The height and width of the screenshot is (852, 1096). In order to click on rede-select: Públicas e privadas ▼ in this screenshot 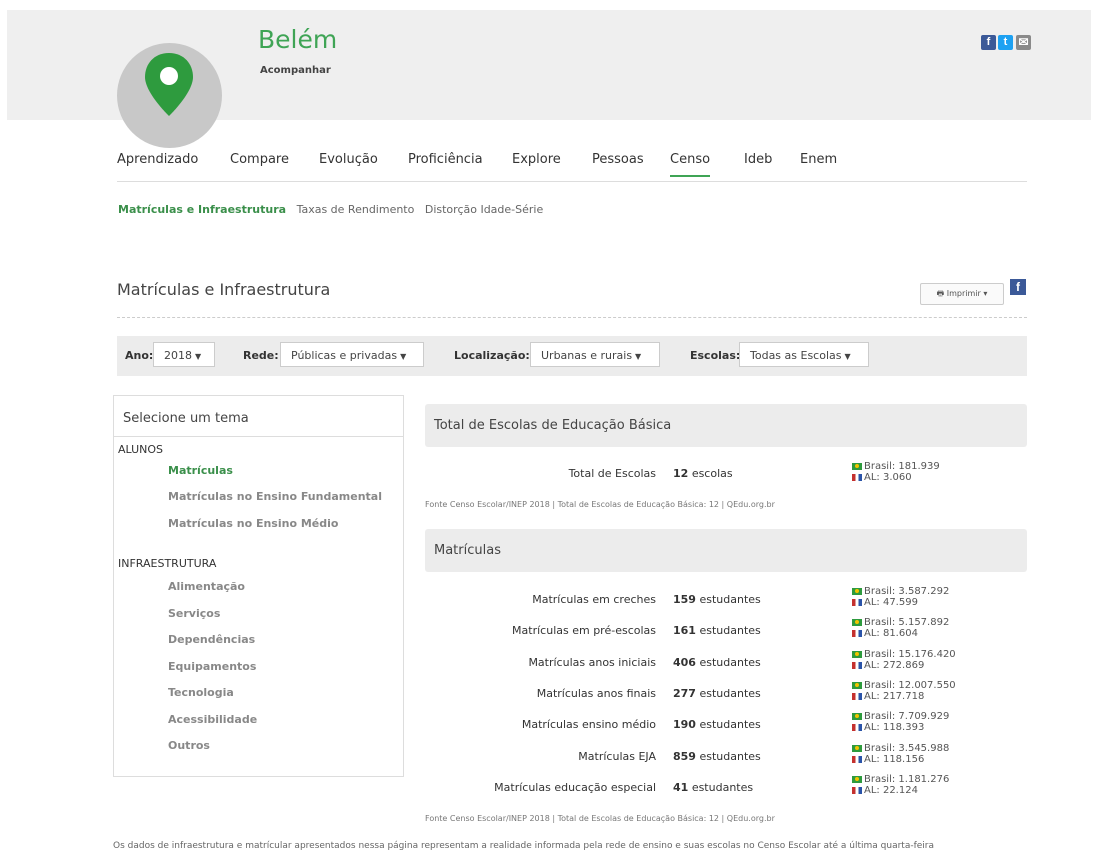, I will do `click(352, 354)`.